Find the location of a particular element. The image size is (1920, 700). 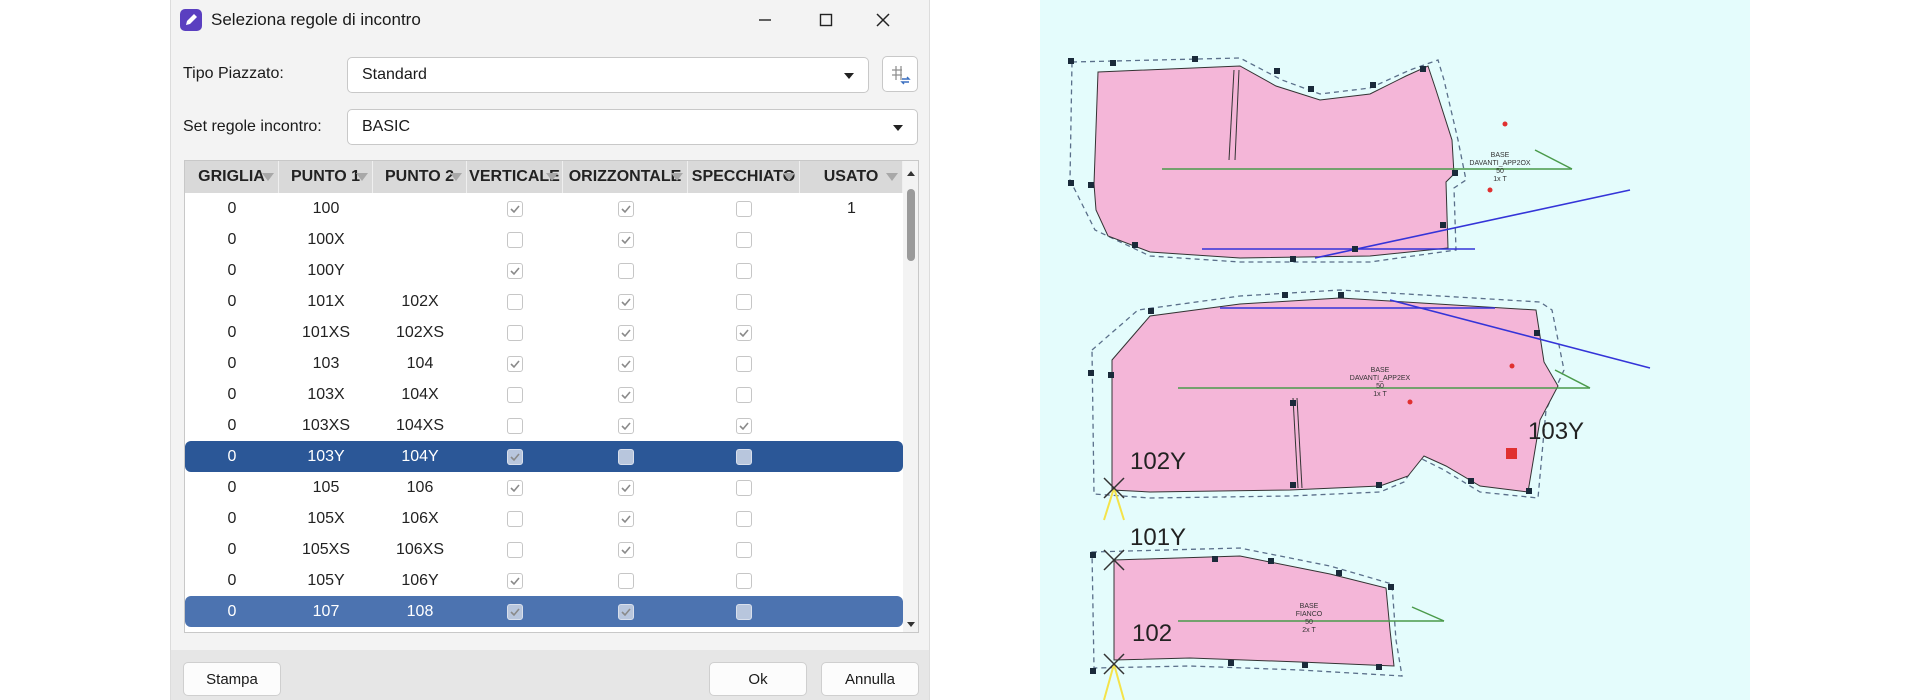

col-orizzontale: ORIZZONTALE is located at coordinates (625, 177).